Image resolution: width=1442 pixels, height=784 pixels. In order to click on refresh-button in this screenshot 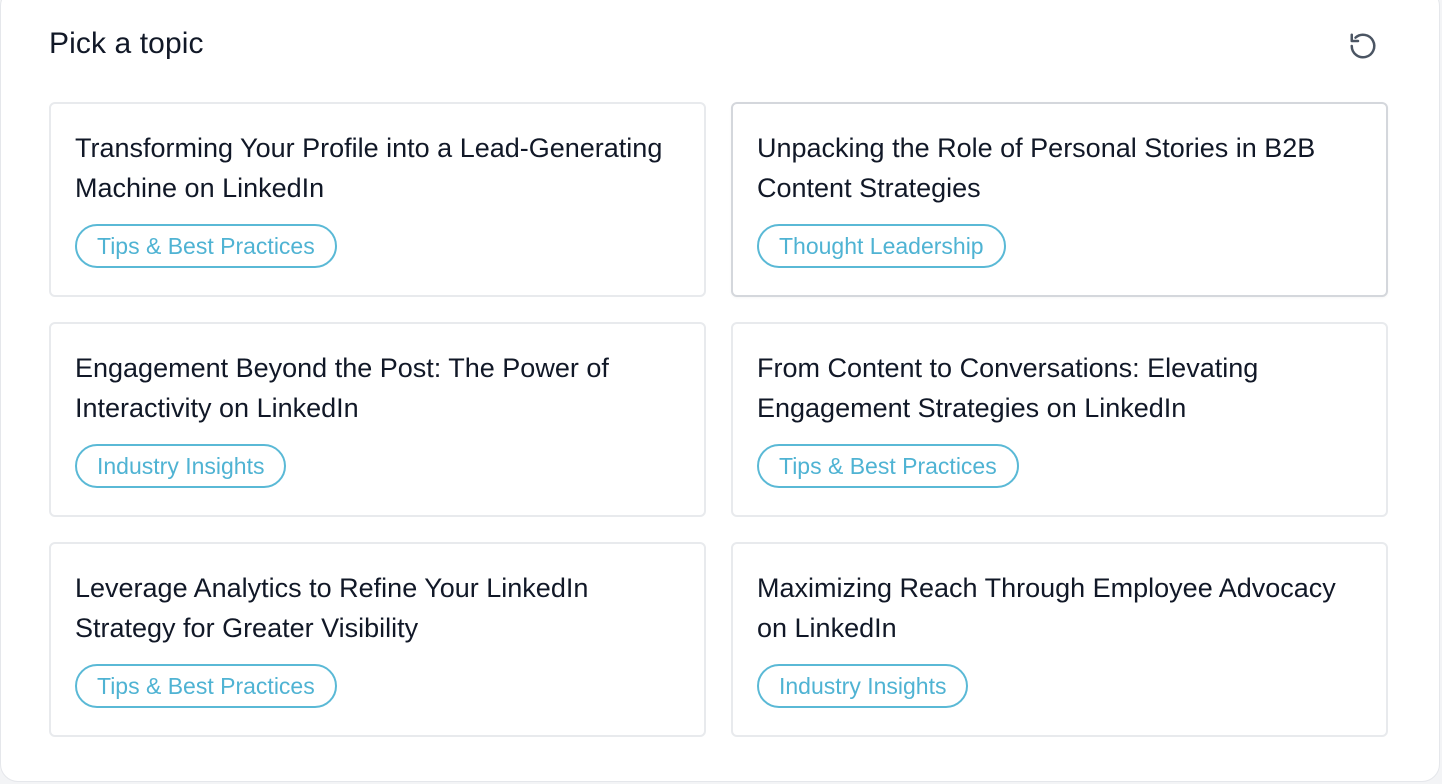, I will do `click(1363, 46)`.